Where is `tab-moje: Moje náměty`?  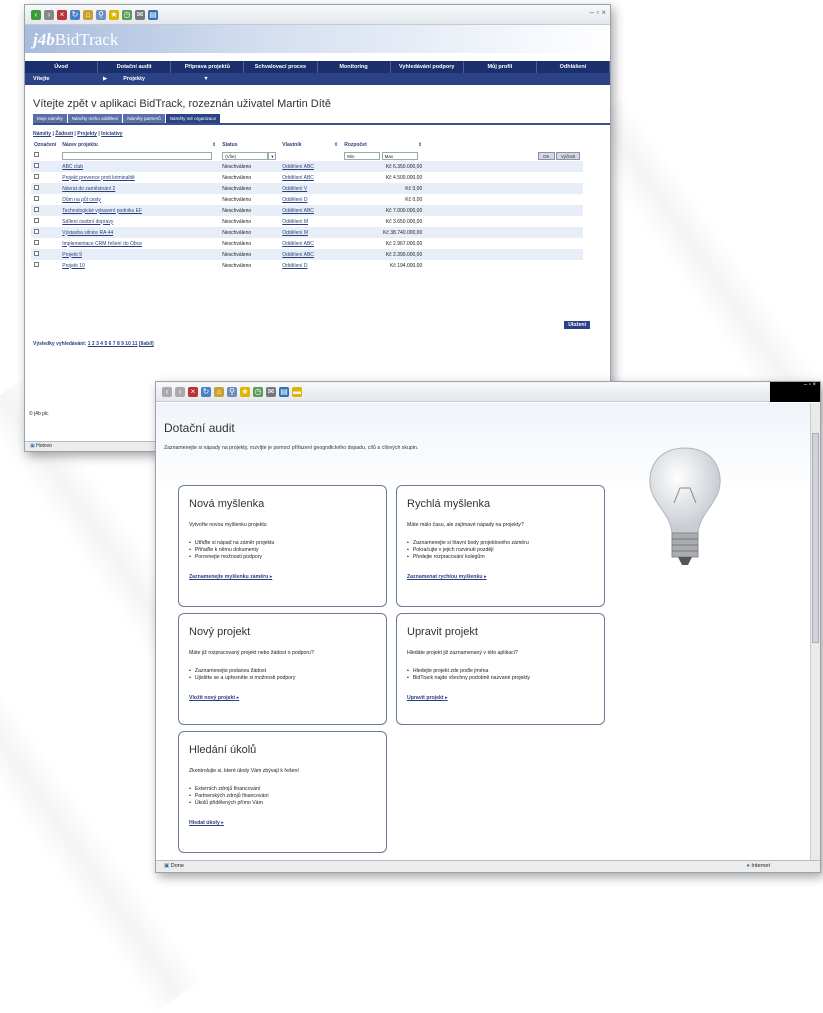 tab-moje: Moje náměty is located at coordinates (50, 118).